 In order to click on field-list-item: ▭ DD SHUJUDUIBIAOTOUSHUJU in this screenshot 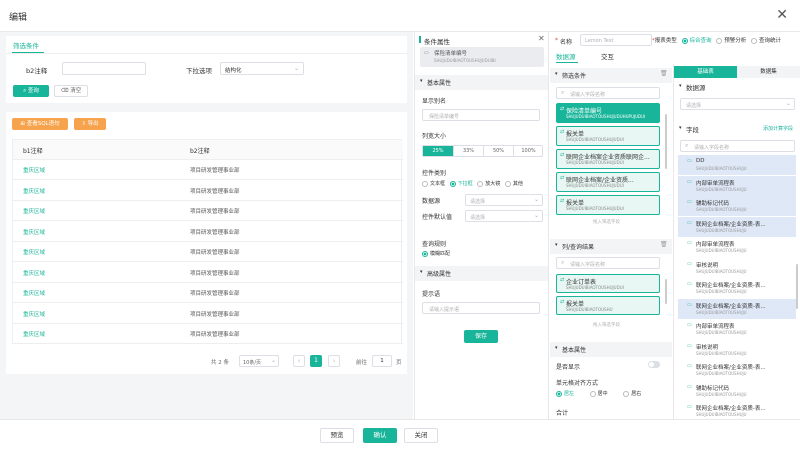, I will do `click(737, 165)`.